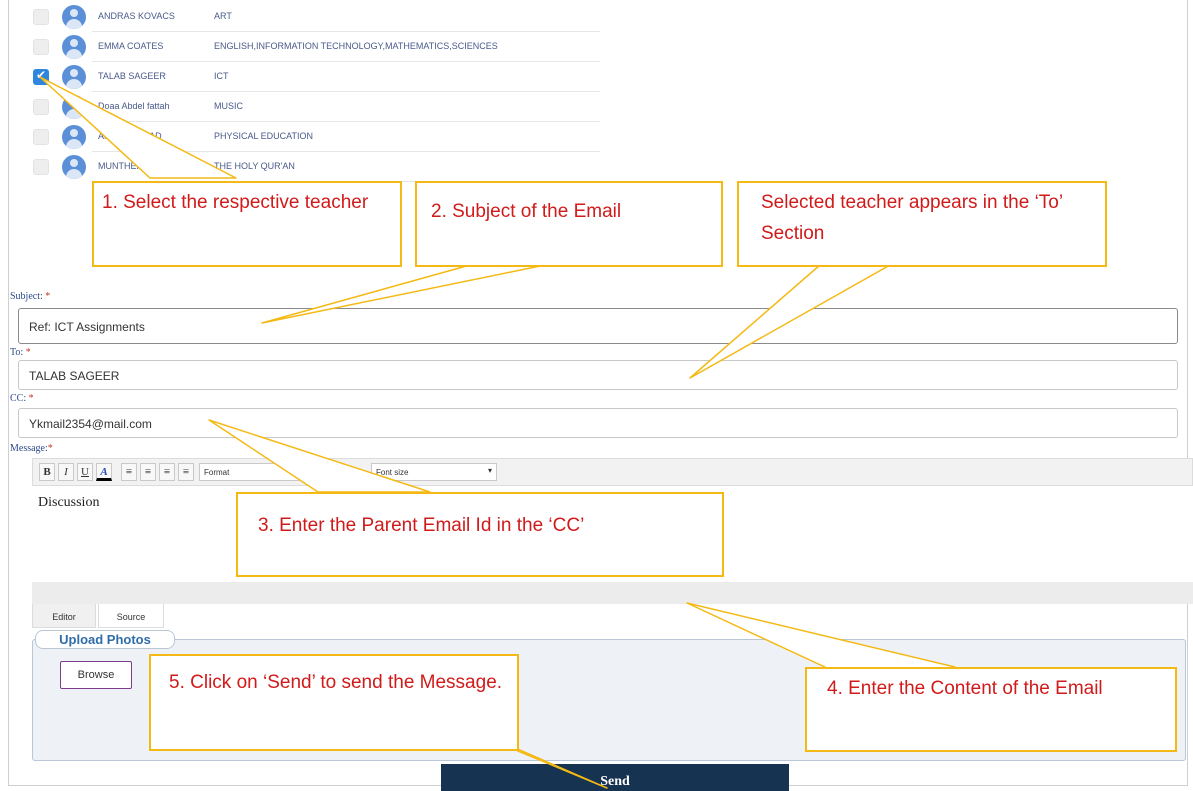 The width and height of the screenshot is (1193, 791). What do you see at coordinates (403, 294) in the screenshot?
I see `callout-2-pointer` at bounding box center [403, 294].